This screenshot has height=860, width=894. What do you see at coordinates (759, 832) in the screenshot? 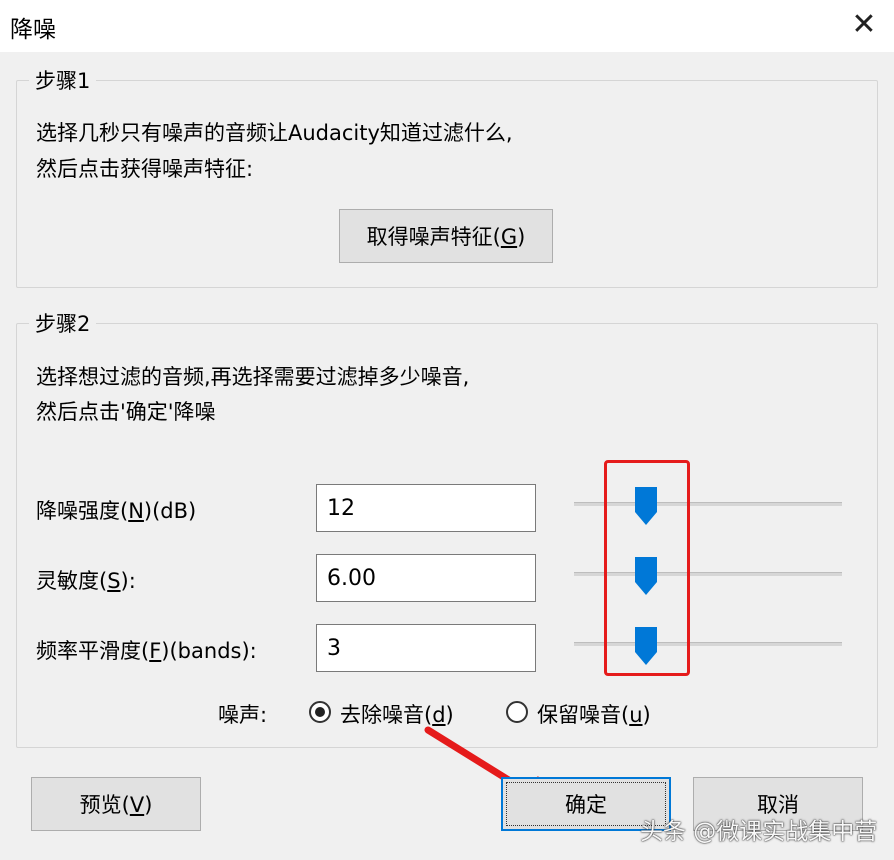
I see `watermark-text: 头条 @微课实战集中营` at bounding box center [759, 832].